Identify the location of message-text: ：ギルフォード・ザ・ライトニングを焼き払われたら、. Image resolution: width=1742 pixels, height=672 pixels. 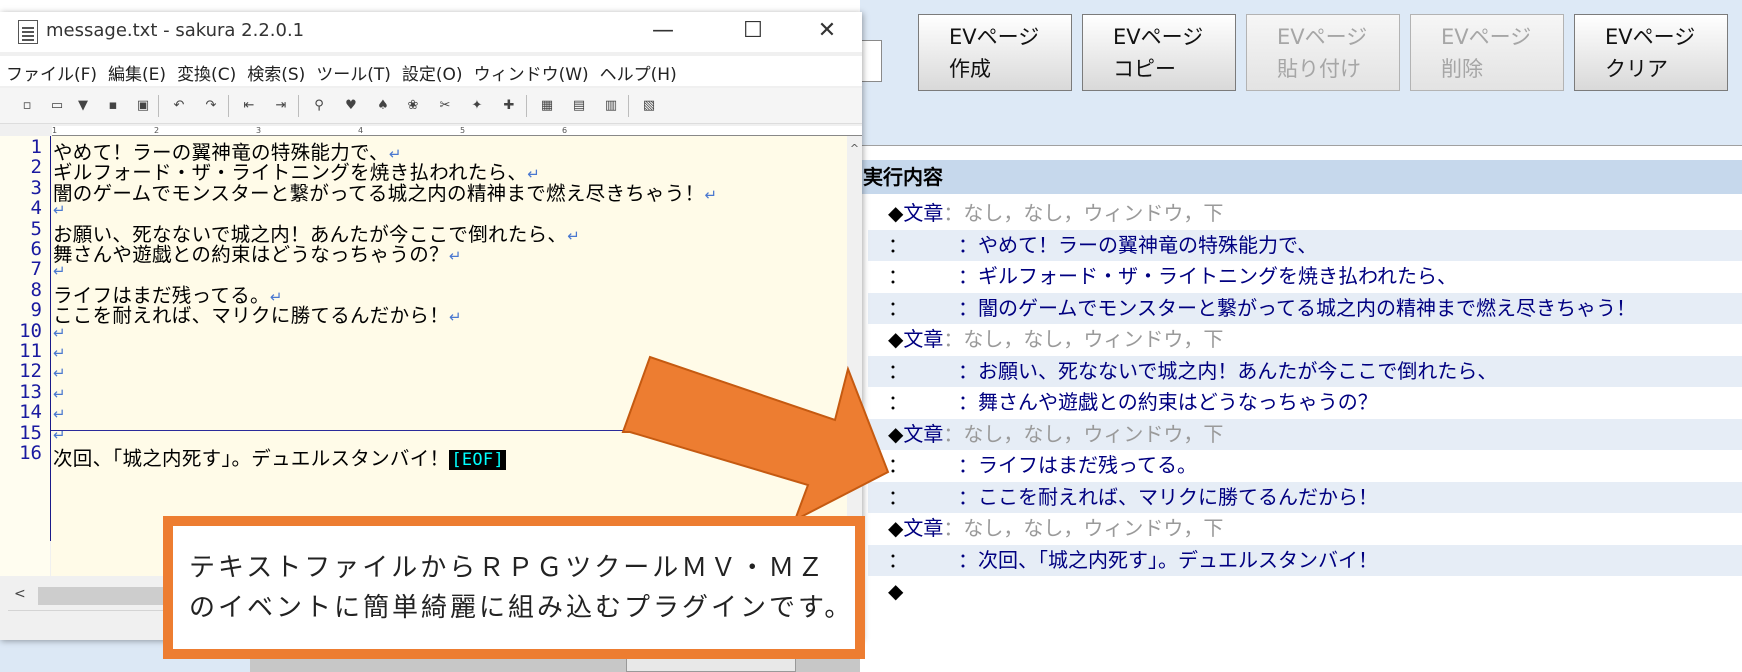
(1207, 276).